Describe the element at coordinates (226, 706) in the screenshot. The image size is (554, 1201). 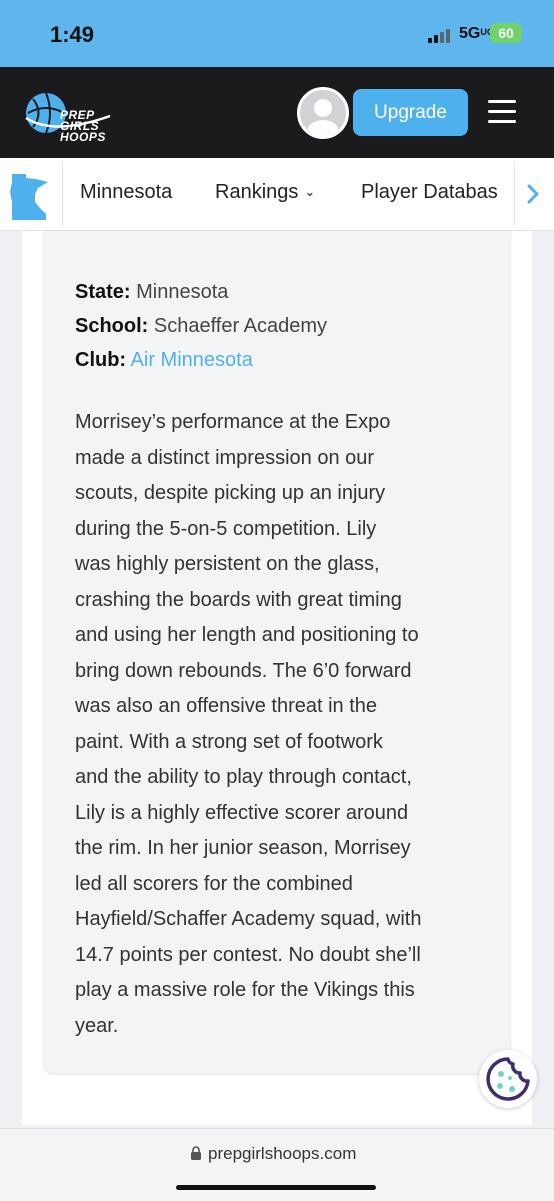
I see `bio-line: was also an offensive threat in the` at that location.